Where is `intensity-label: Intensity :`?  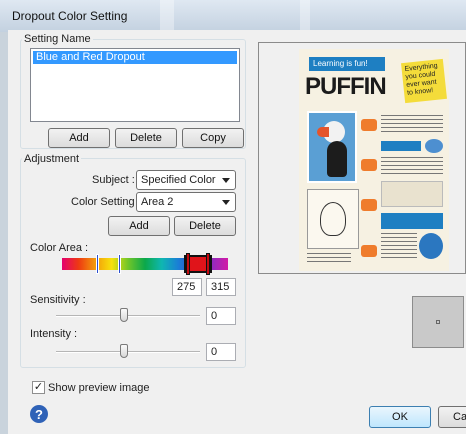
intensity-label: Intensity : is located at coordinates (54, 334).